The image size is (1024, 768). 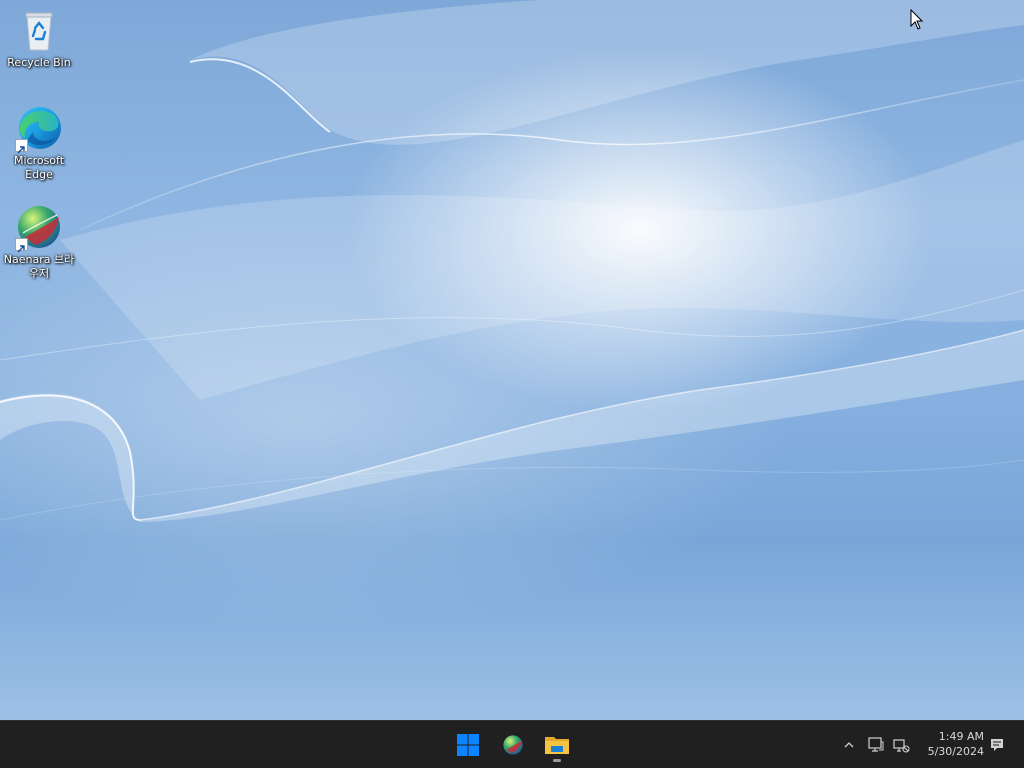 I want to click on notification-icon, so click(x=997, y=745).